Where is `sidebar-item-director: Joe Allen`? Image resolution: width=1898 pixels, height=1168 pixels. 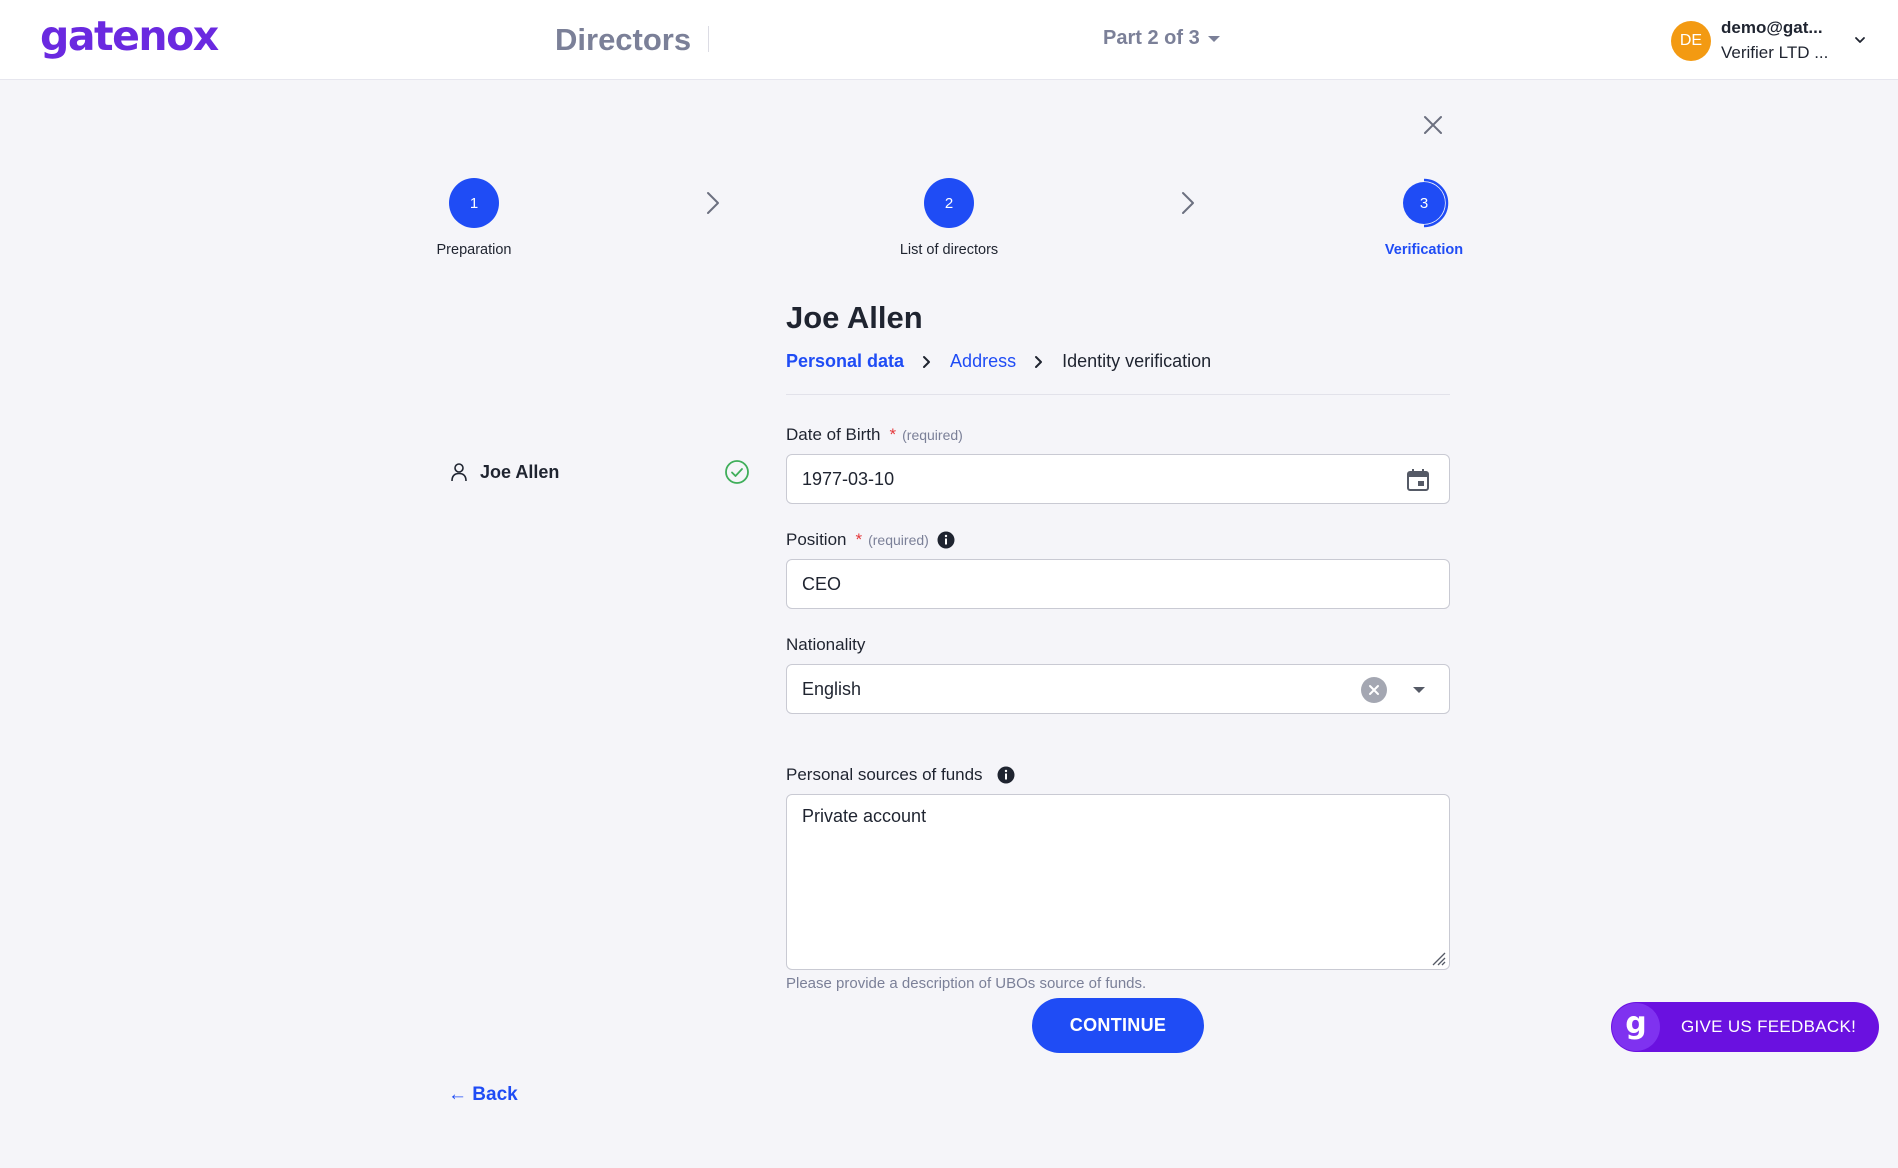
sidebar-item-director: Joe Allen is located at coordinates (600, 472).